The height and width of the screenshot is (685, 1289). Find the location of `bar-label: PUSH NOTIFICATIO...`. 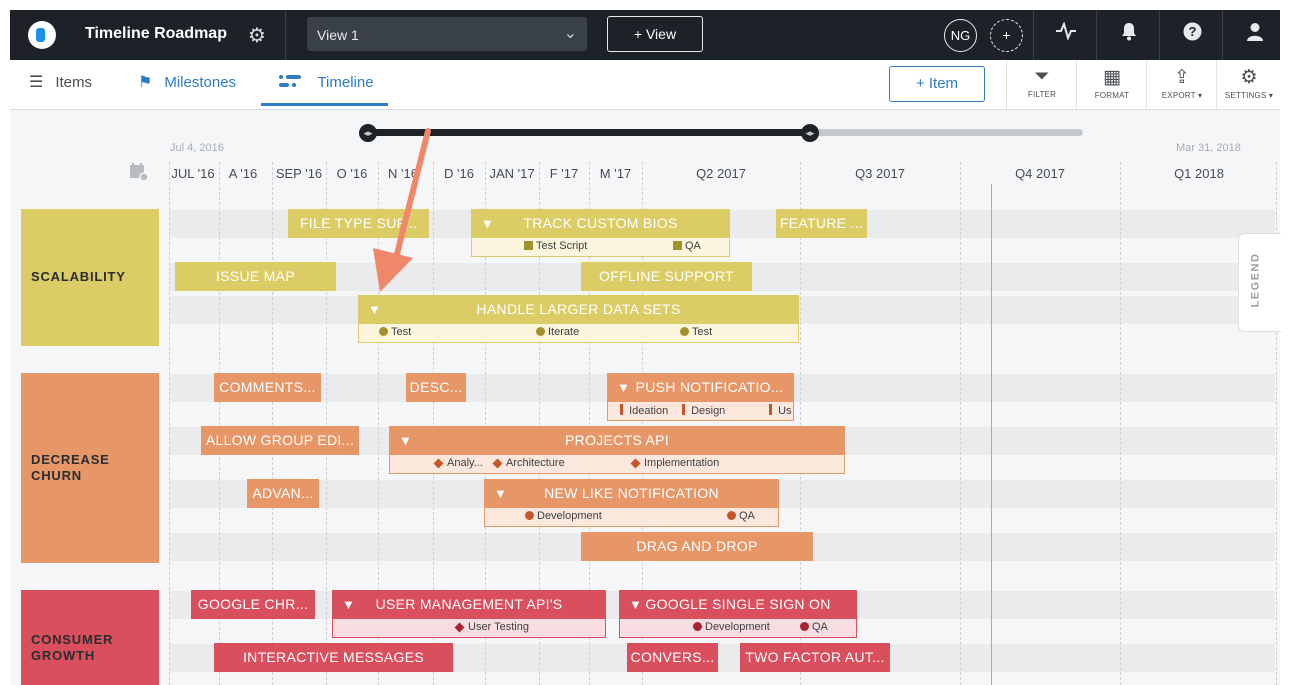

bar-label: PUSH NOTIFICATIO... is located at coordinates (709, 387).